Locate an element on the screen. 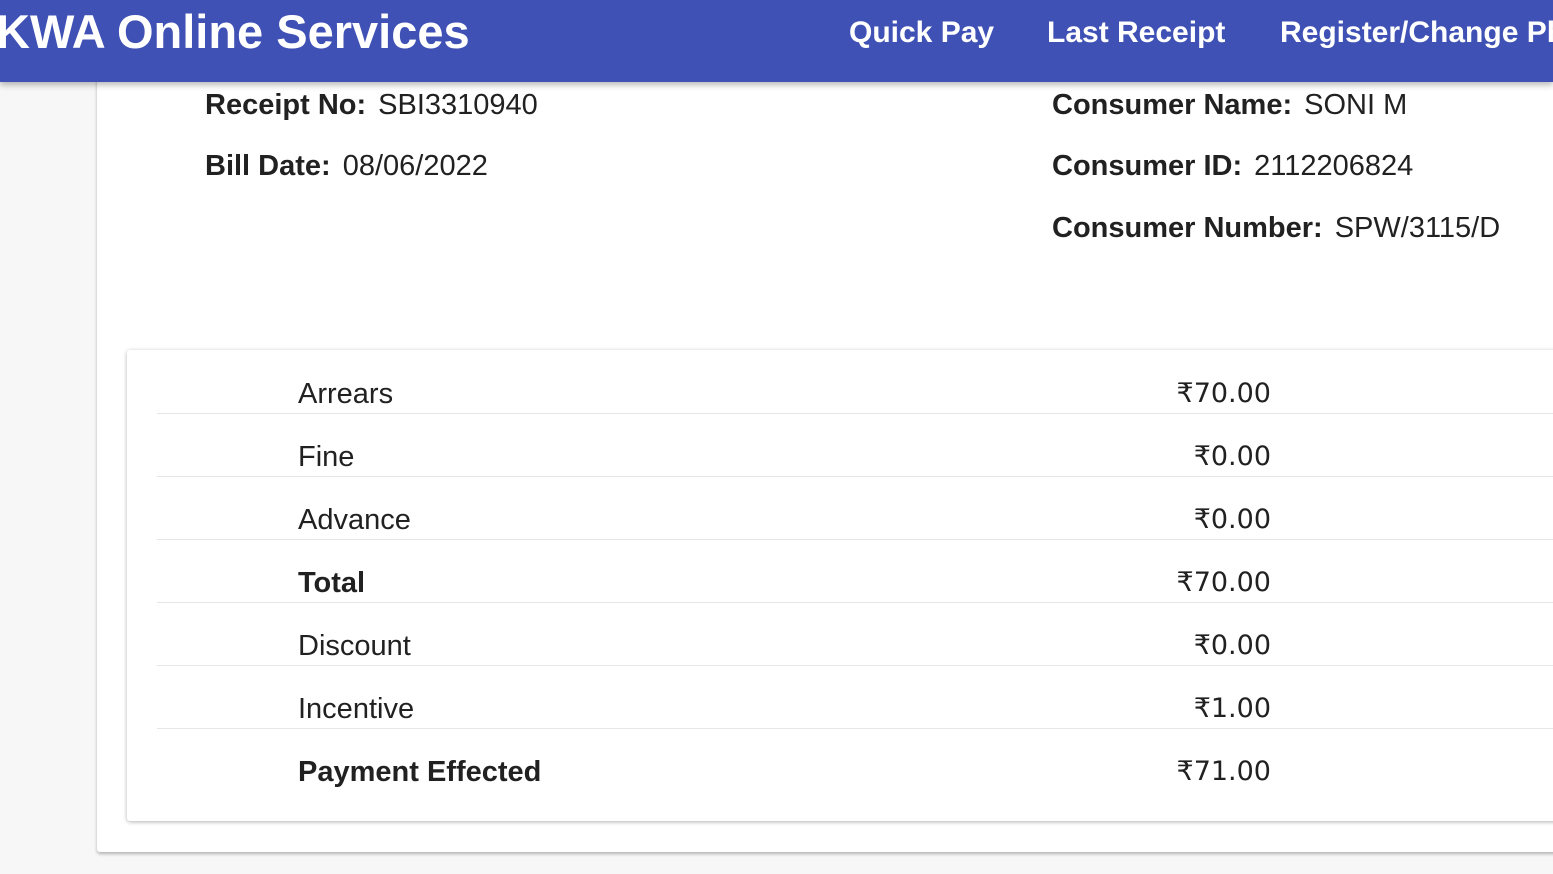 This screenshot has height=874, width=1553. summary-label: Discount is located at coordinates (354, 646).